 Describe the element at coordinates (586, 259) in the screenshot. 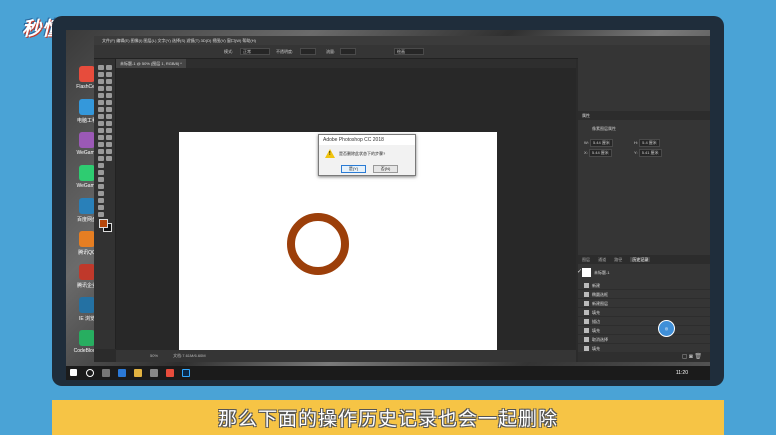

I see `tab-layers: 图层` at that location.